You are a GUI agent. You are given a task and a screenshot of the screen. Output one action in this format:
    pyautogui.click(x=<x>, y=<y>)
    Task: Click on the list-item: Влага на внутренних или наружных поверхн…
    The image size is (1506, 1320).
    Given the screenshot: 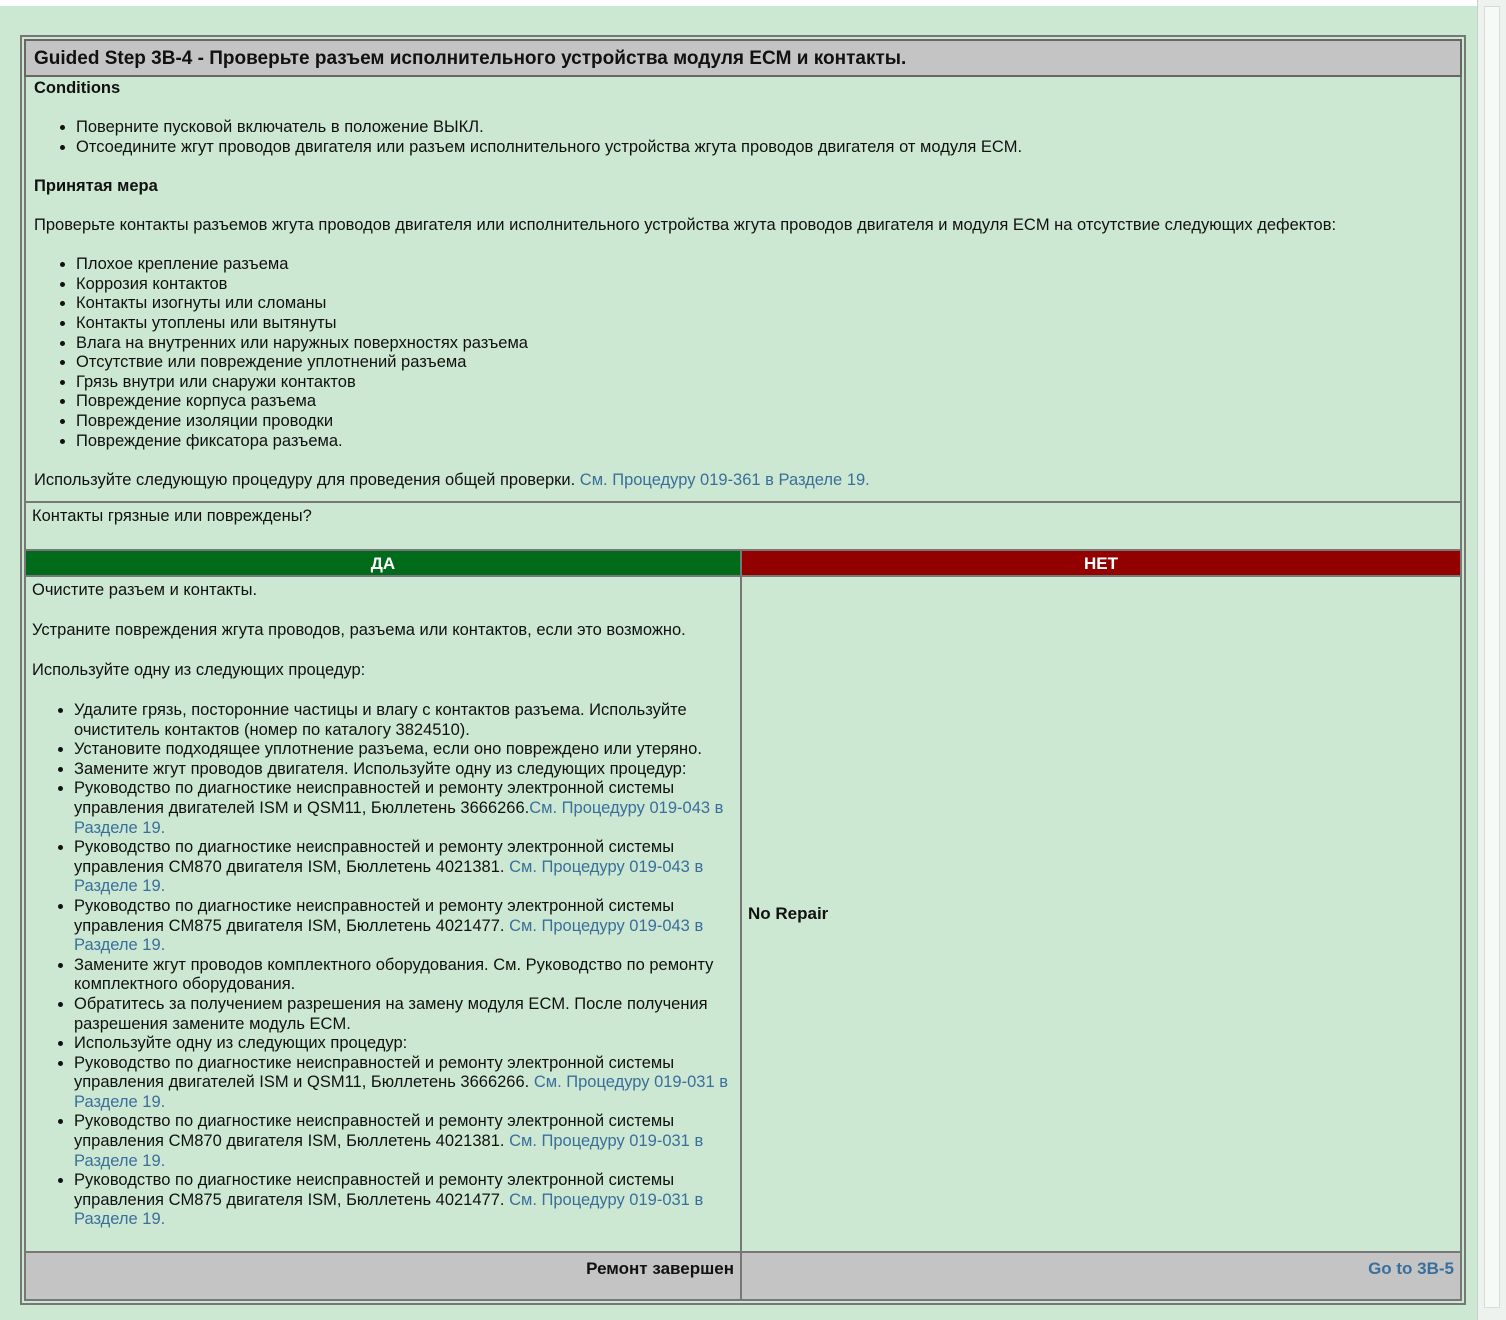 What is the action you would take?
    pyautogui.click(x=764, y=344)
    